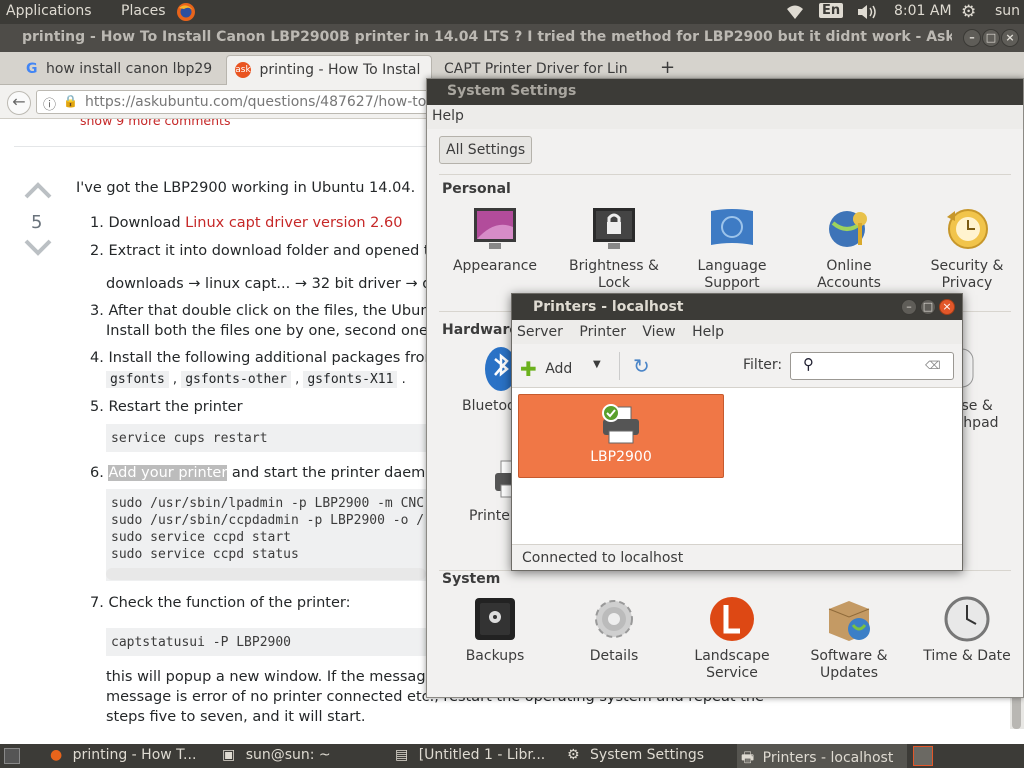 Image resolution: width=1024 pixels, height=771 pixels. I want to click on item-label: Brightness & Lock, so click(614, 274).